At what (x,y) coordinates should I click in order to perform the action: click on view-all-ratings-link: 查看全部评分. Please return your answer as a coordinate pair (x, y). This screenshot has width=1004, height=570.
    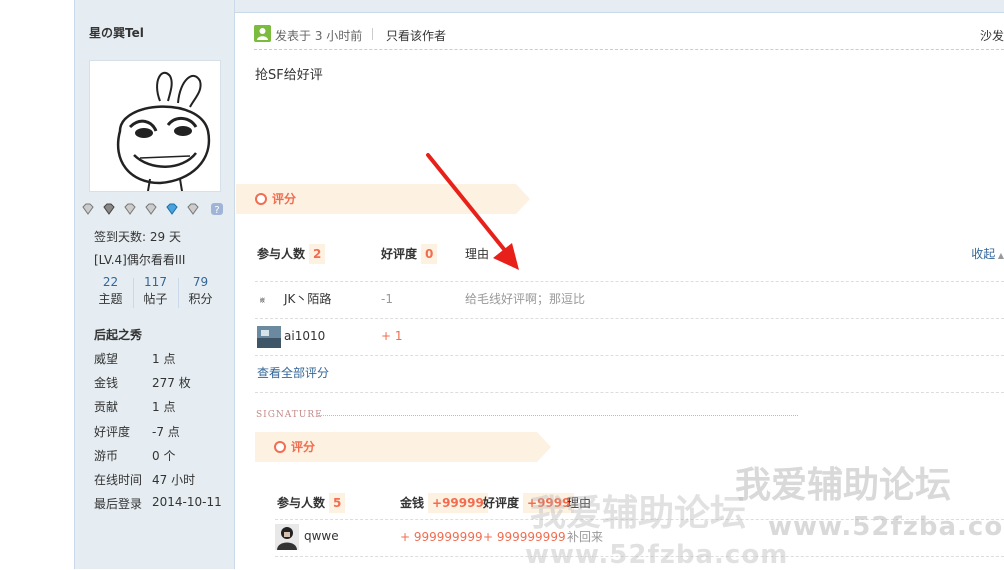
    Looking at the image, I should click on (293, 373).